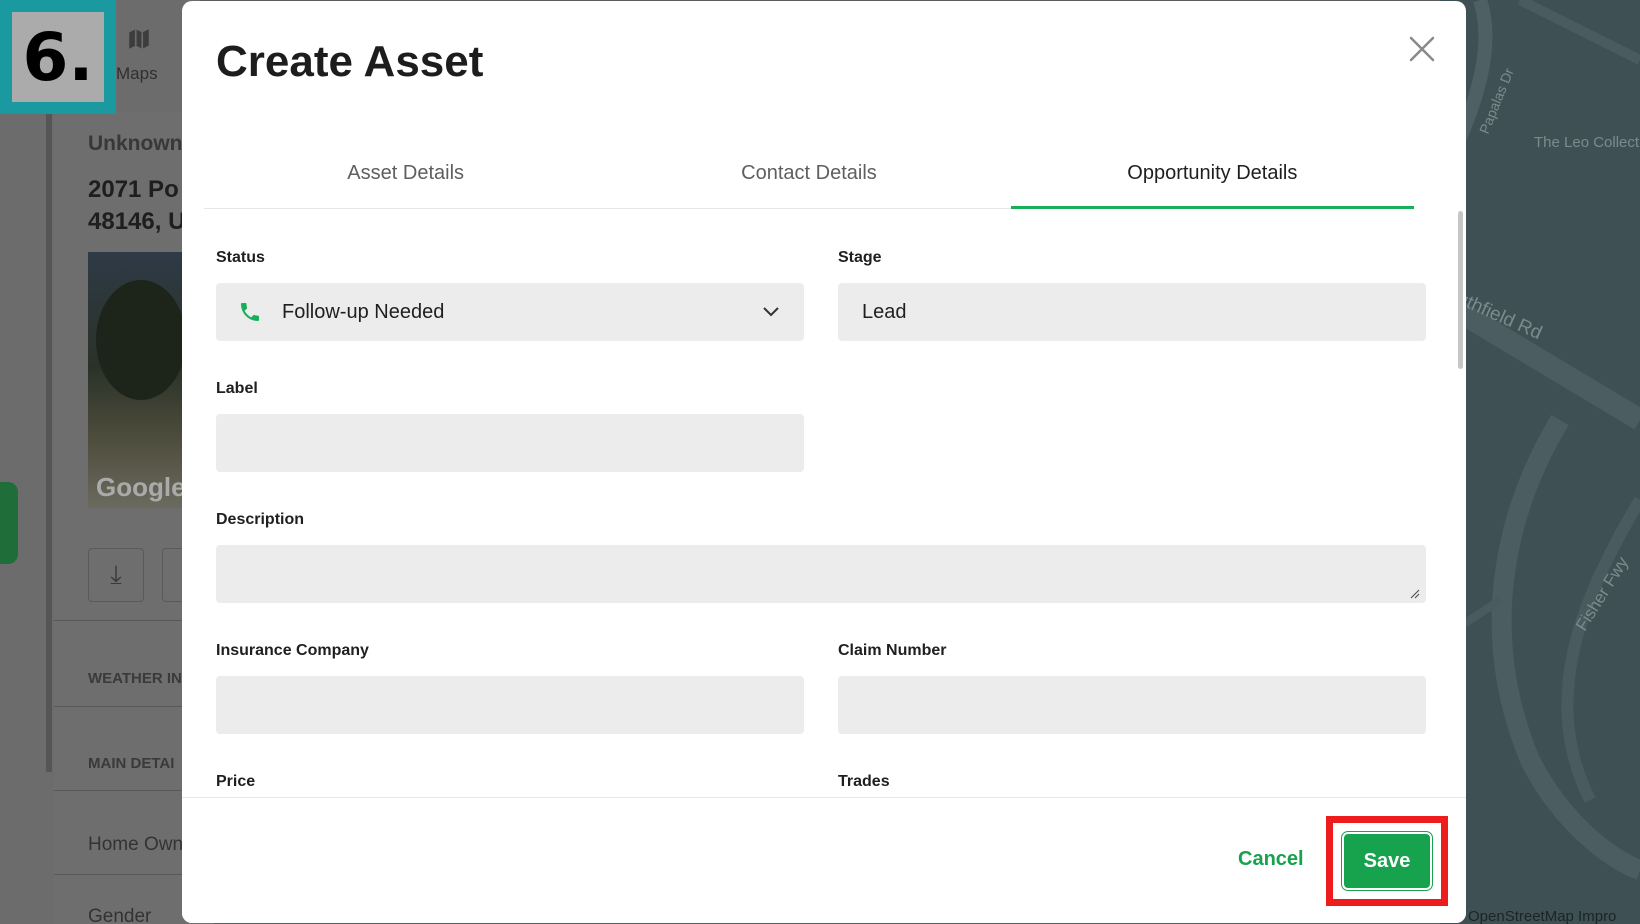 The width and height of the screenshot is (1640, 924). I want to click on stage-field: Lead, so click(1132, 312).